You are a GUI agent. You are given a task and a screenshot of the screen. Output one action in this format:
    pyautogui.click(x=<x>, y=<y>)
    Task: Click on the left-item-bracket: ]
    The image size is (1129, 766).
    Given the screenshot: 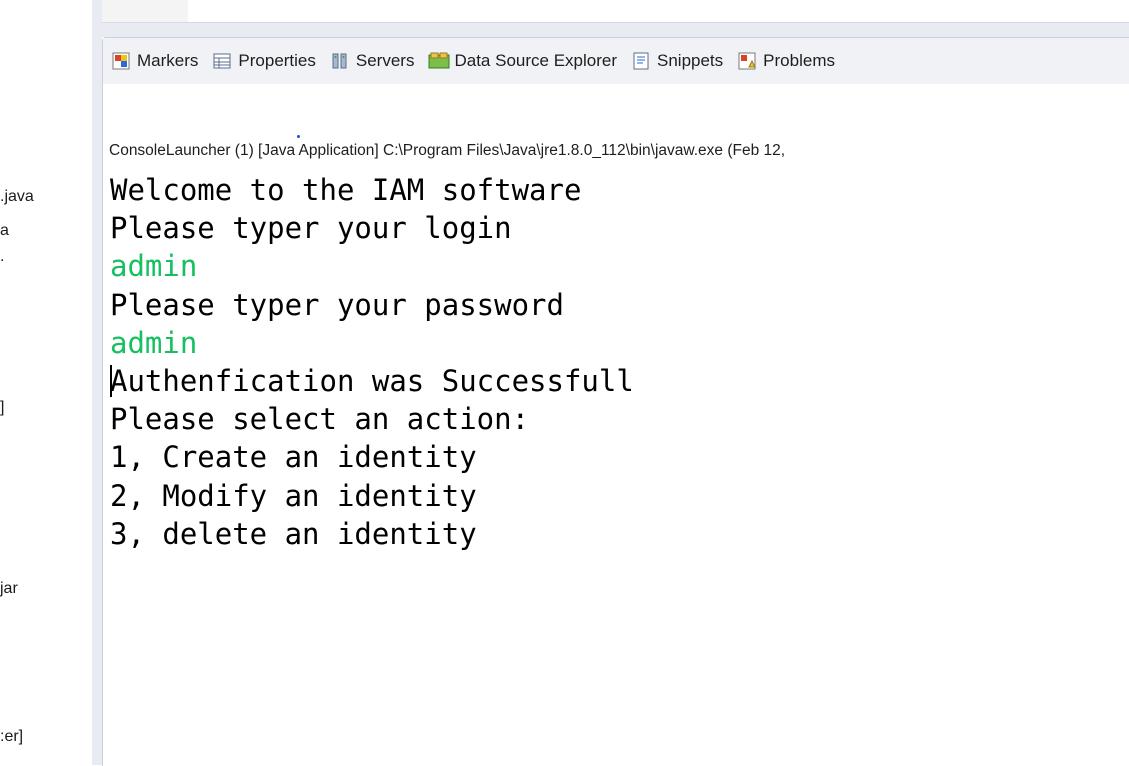 What is the action you would take?
    pyautogui.click(x=2, y=408)
    